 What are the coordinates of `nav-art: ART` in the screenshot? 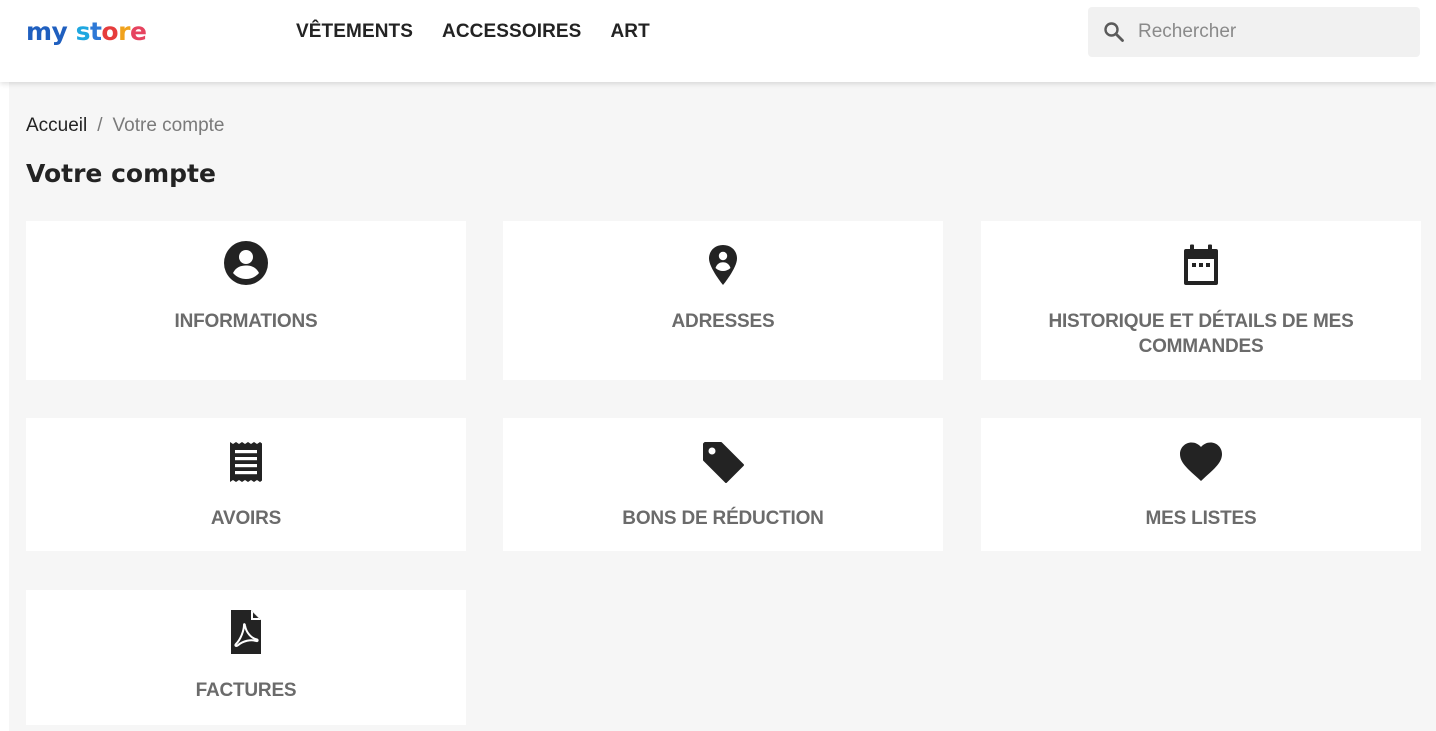 It's located at (629, 32).